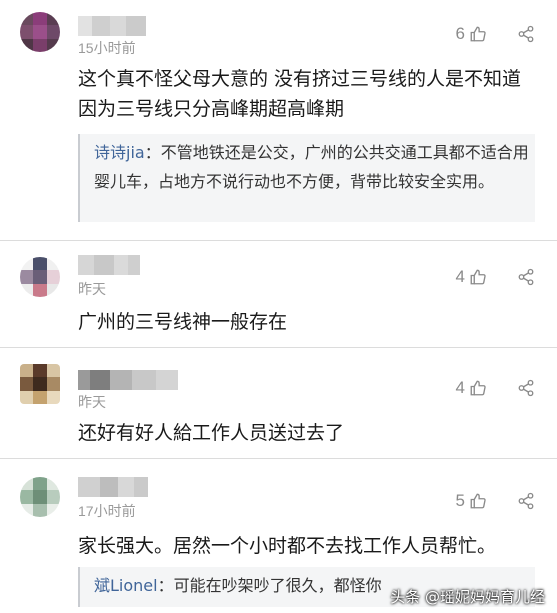  I want to click on reply-username: 诗诗jia, so click(119, 152).